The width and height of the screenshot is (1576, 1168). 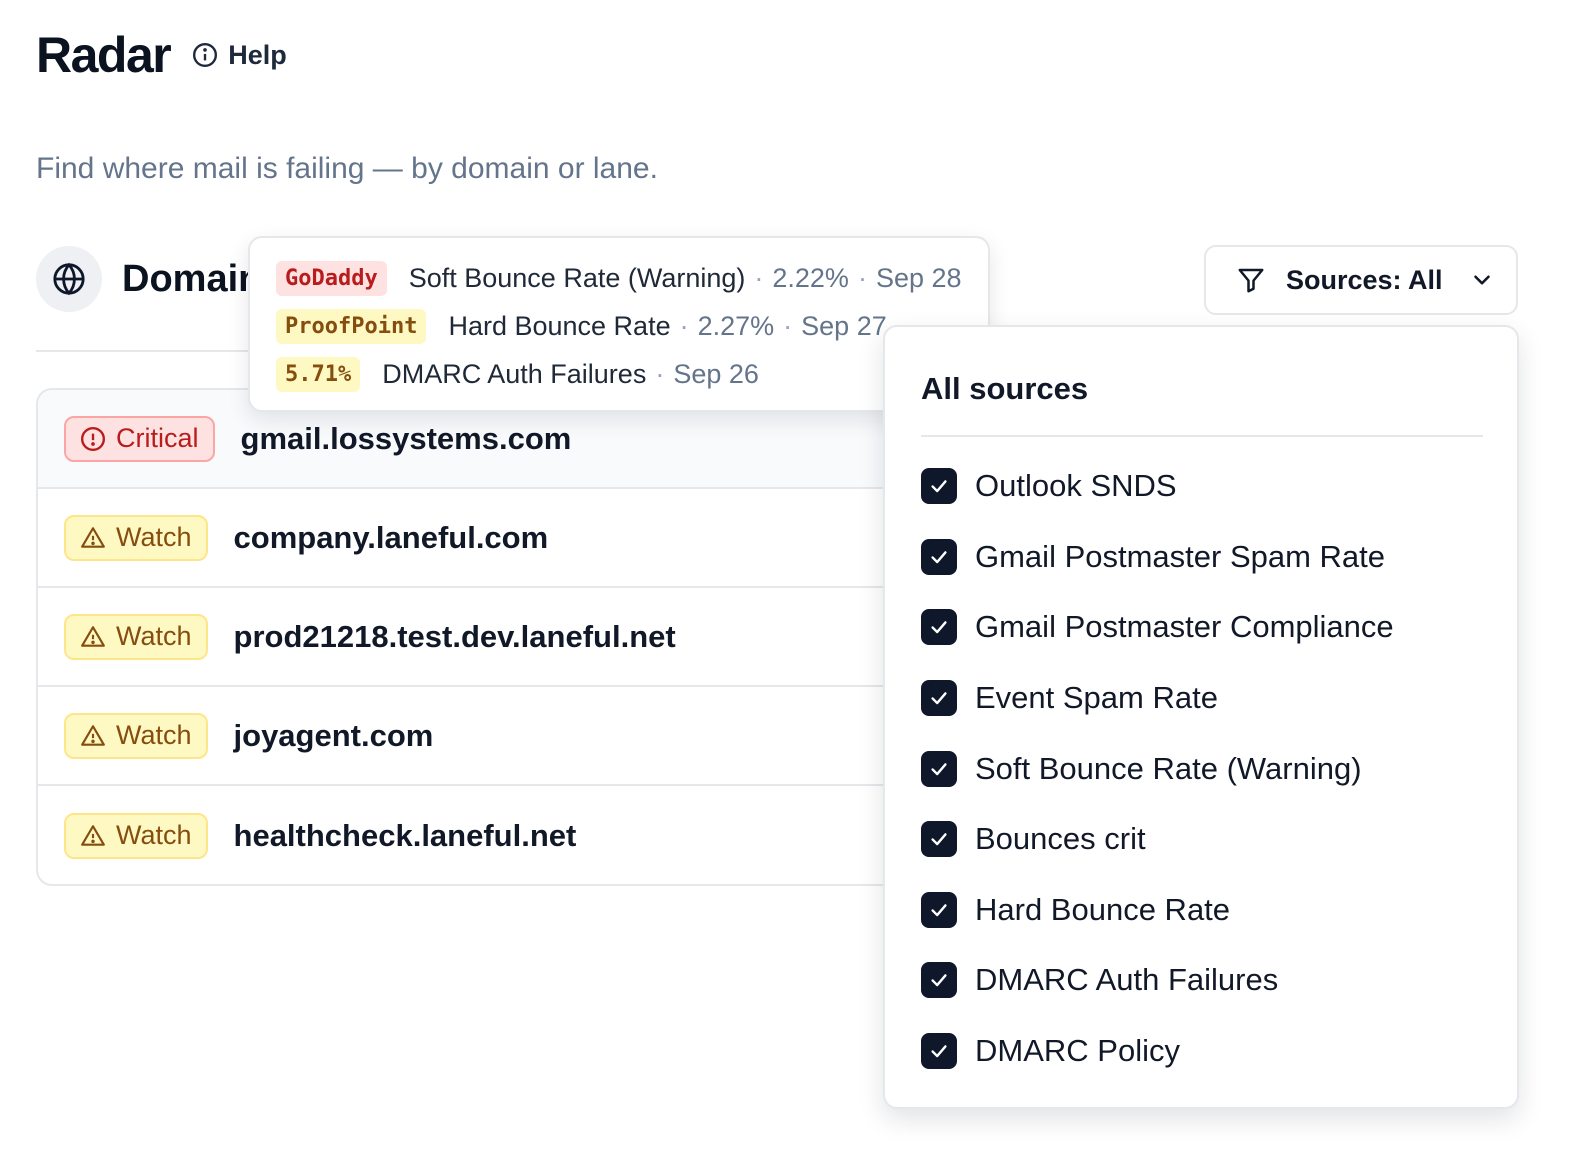 I want to click on page-header: Radar Help, so click(x=161, y=55).